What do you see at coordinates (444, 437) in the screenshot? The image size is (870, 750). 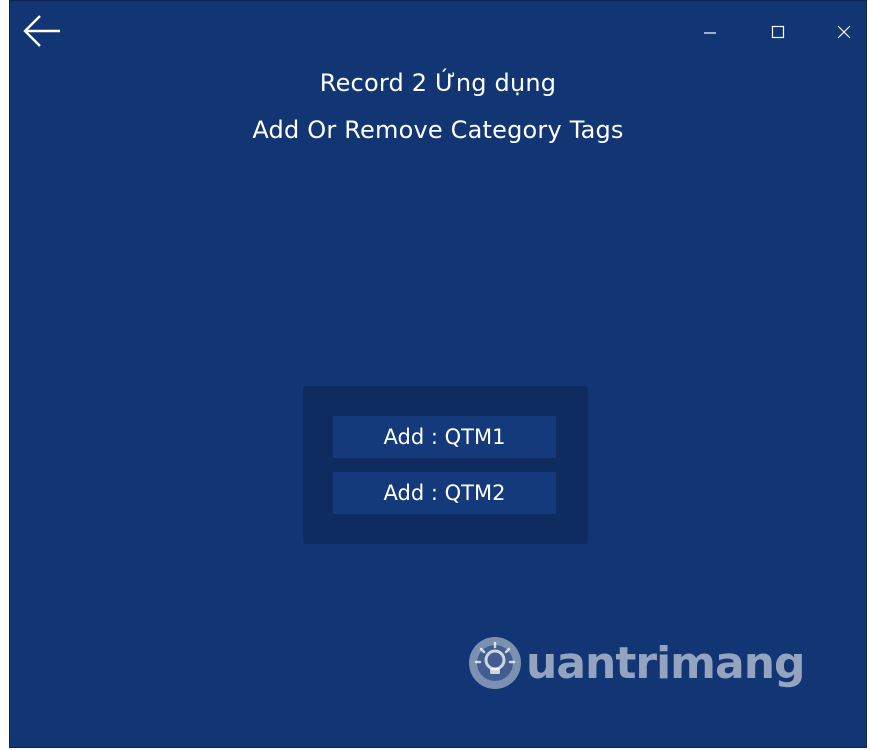 I see `add-tag-button-qtm1: Add : QTM1` at bounding box center [444, 437].